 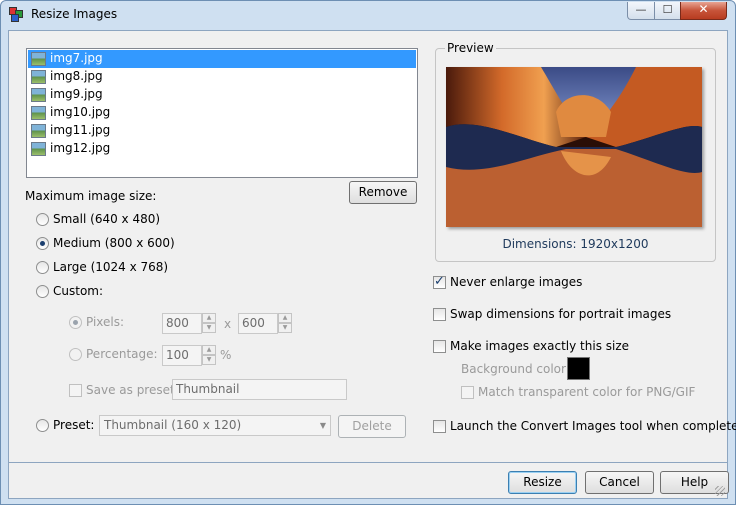 What do you see at coordinates (17, 15) in the screenshot?
I see `app-icon` at bounding box center [17, 15].